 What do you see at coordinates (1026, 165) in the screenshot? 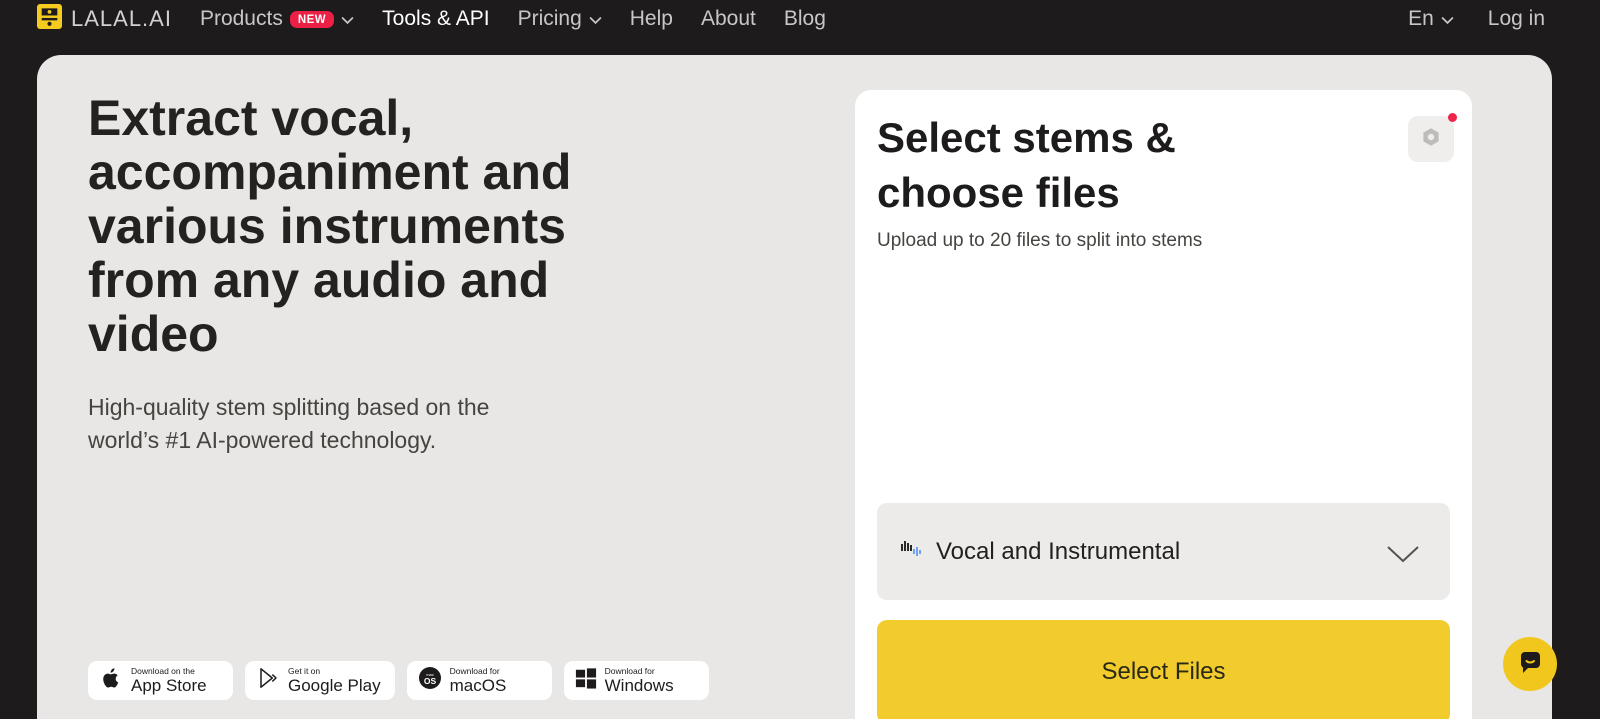
I see `upload-card-title: Select stems & choose files` at bounding box center [1026, 165].